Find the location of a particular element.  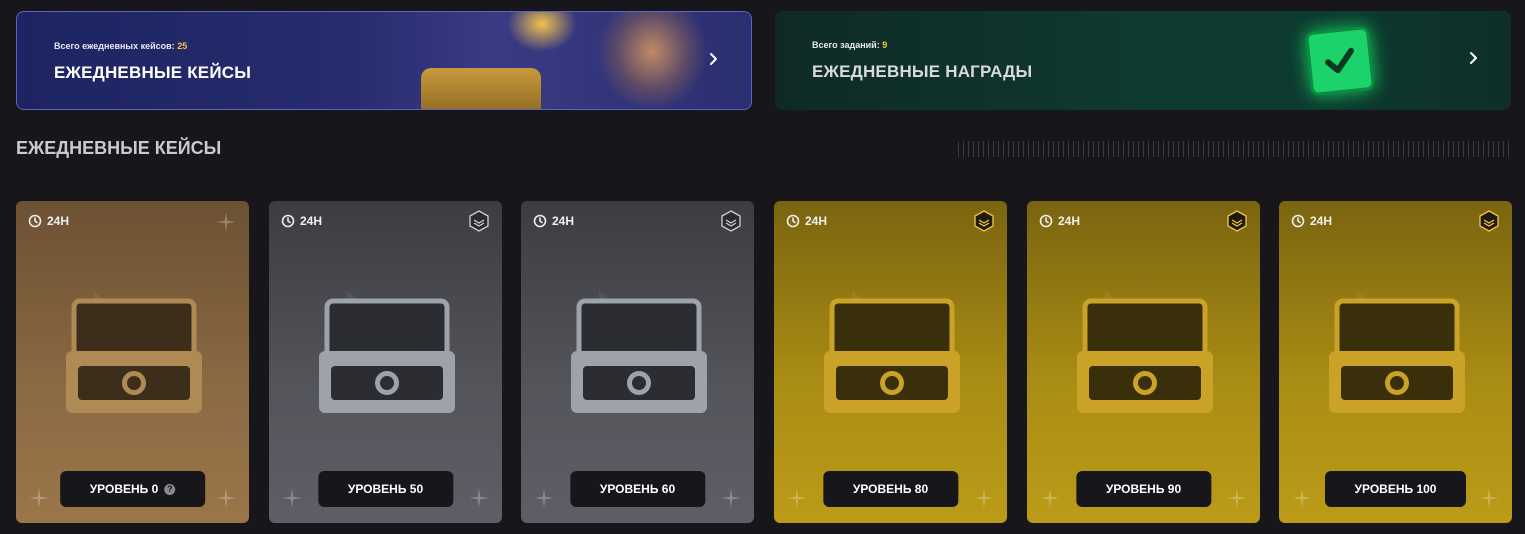

banner-title: ЕЖЕДНЕВНЫЕ КЕЙСЫ is located at coordinates (153, 72).